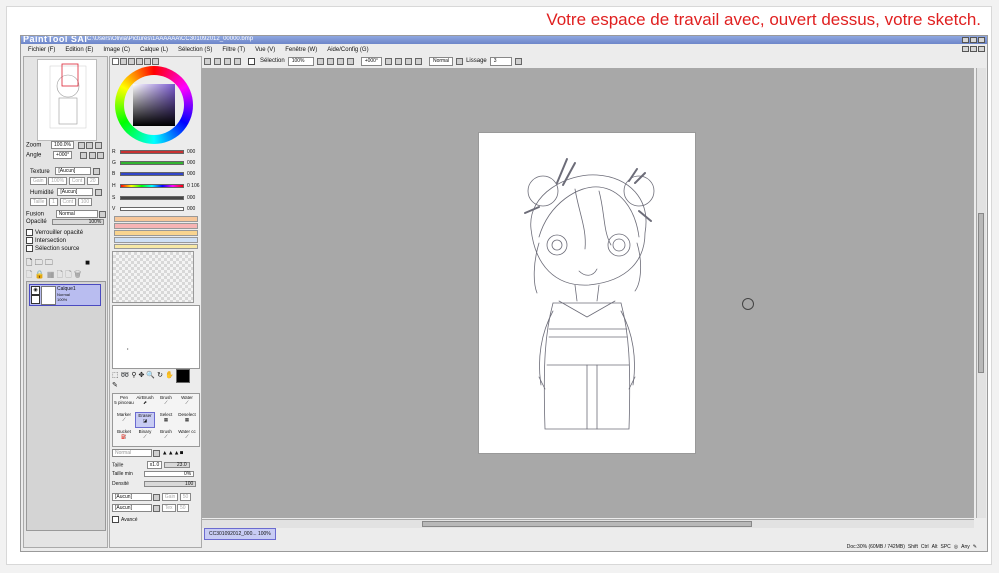 The image size is (999, 573). What do you see at coordinates (152, 152) in the screenshot?
I see `slider-r` at bounding box center [152, 152].